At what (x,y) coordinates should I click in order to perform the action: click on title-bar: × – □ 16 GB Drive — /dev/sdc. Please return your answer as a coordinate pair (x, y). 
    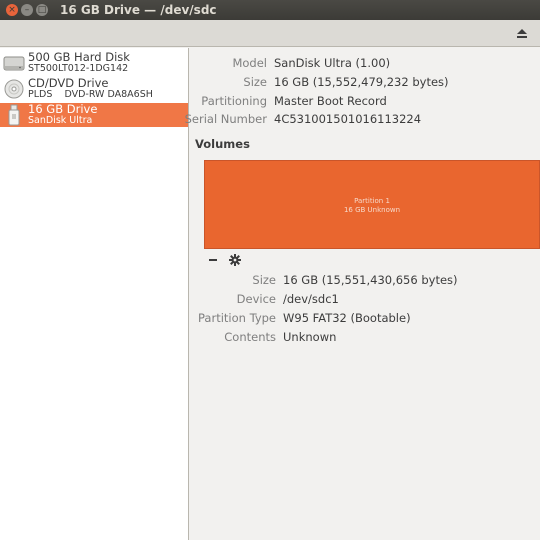
    Looking at the image, I should click on (270, 10).